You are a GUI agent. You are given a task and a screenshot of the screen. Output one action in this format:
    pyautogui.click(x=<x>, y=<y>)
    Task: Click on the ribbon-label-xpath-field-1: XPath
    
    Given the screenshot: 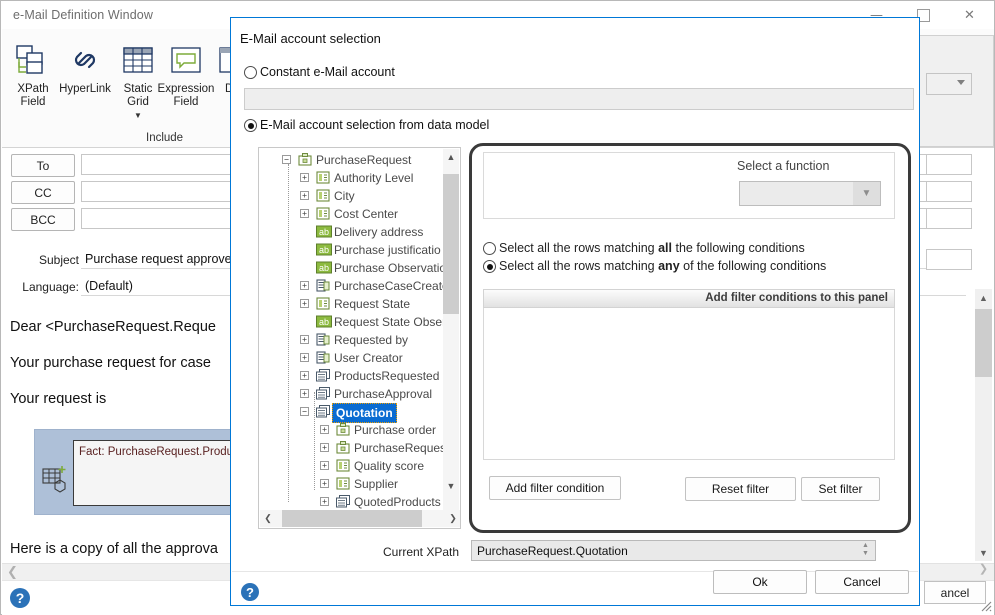 What is the action you would take?
    pyautogui.click(x=33, y=89)
    